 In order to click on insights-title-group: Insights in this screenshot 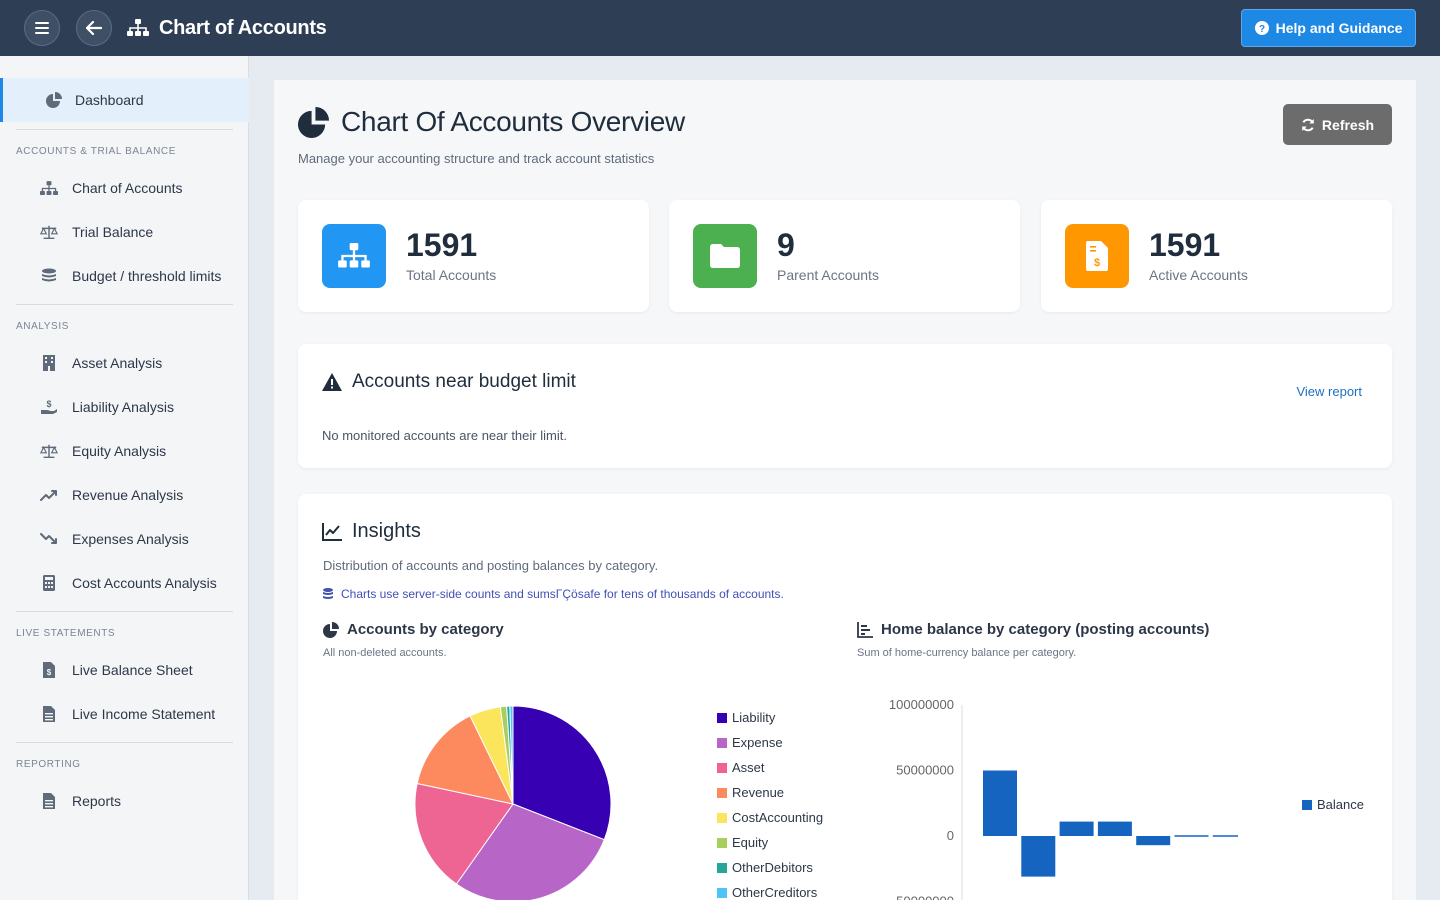, I will do `click(371, 531)`.